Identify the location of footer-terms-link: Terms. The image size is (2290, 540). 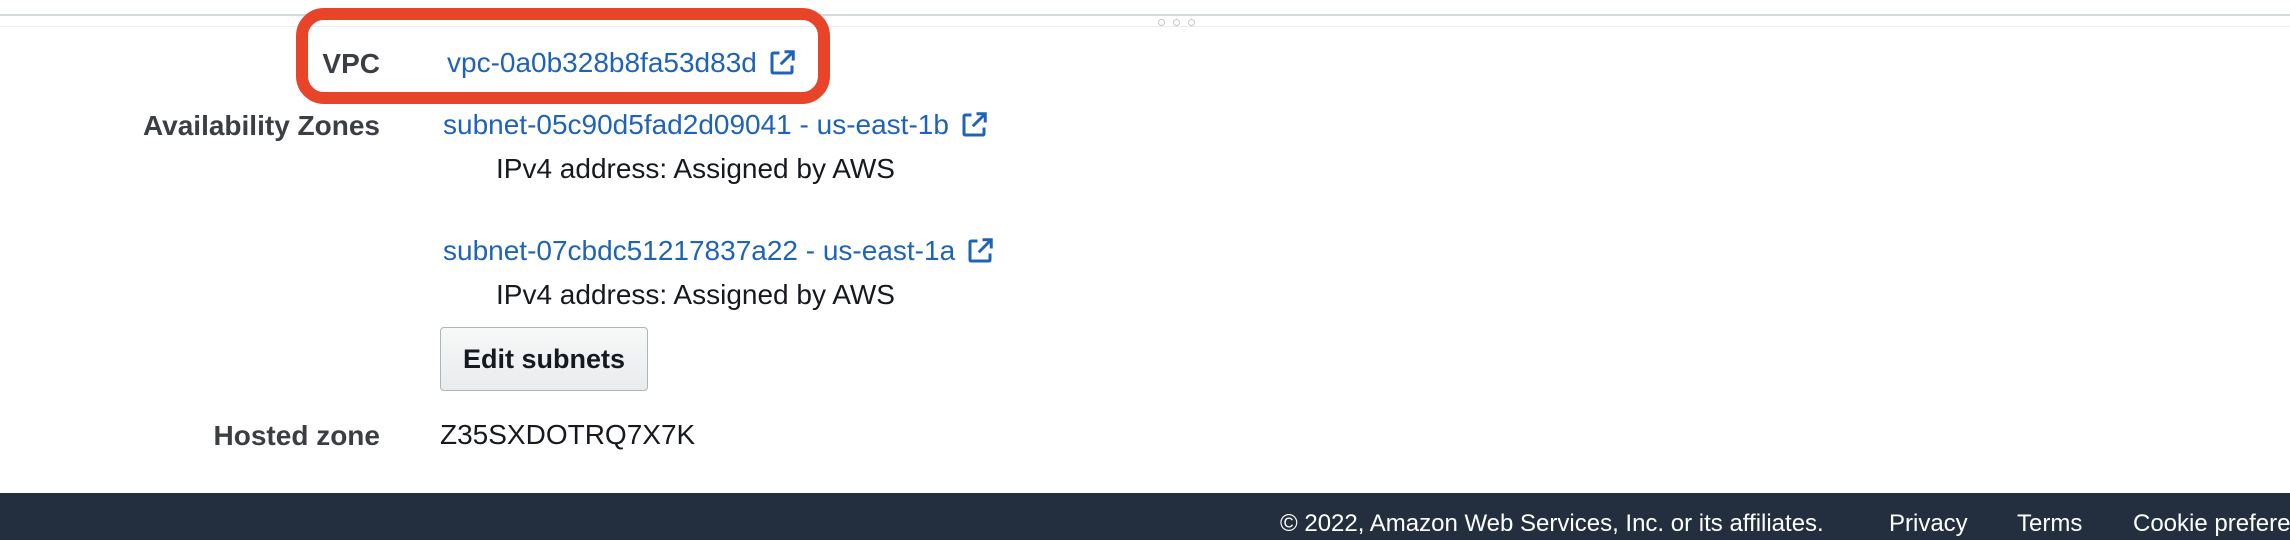
(2049, 524).